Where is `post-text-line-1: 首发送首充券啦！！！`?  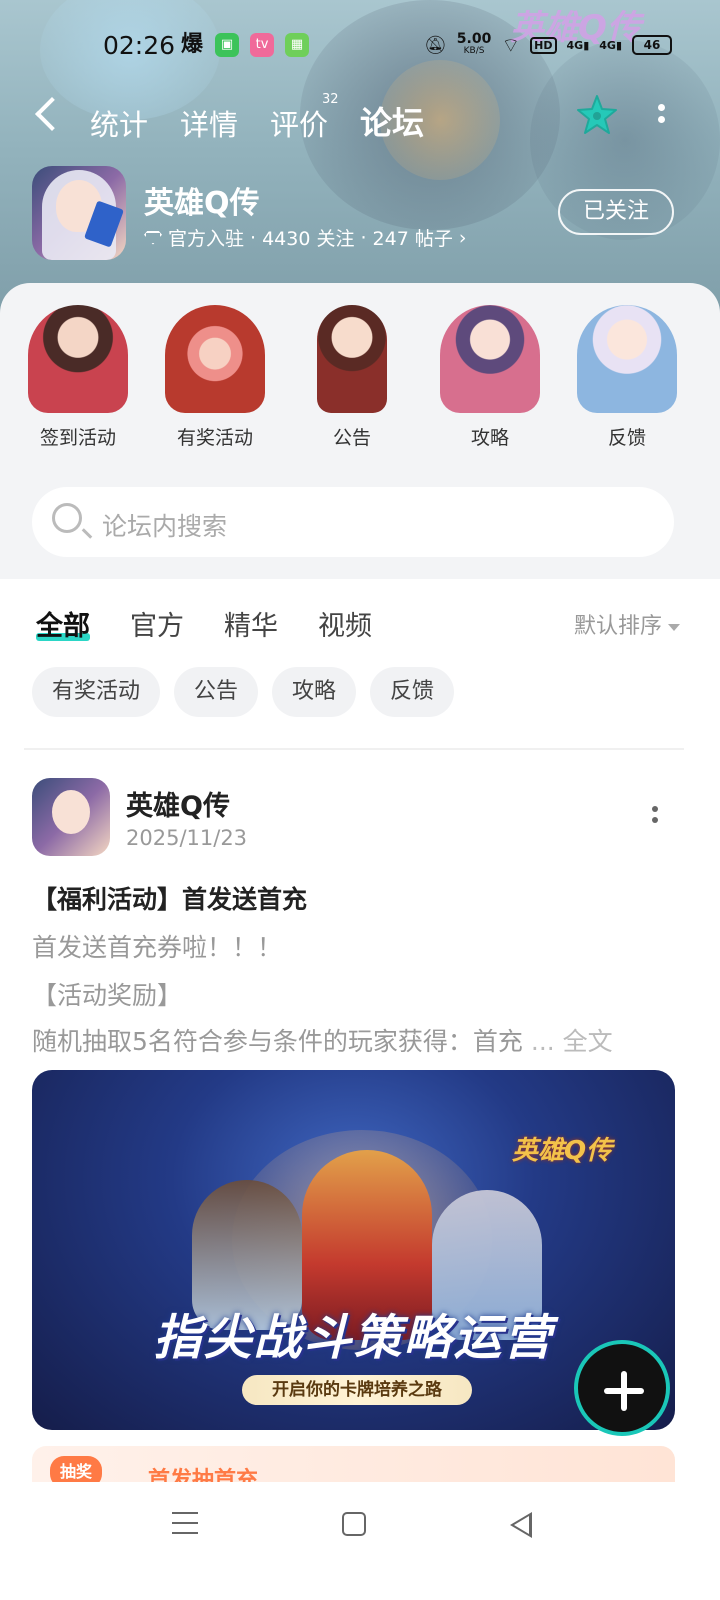
post-text-line-1: 首发送首充券啦！！！ is located at coordinates (157, 947).